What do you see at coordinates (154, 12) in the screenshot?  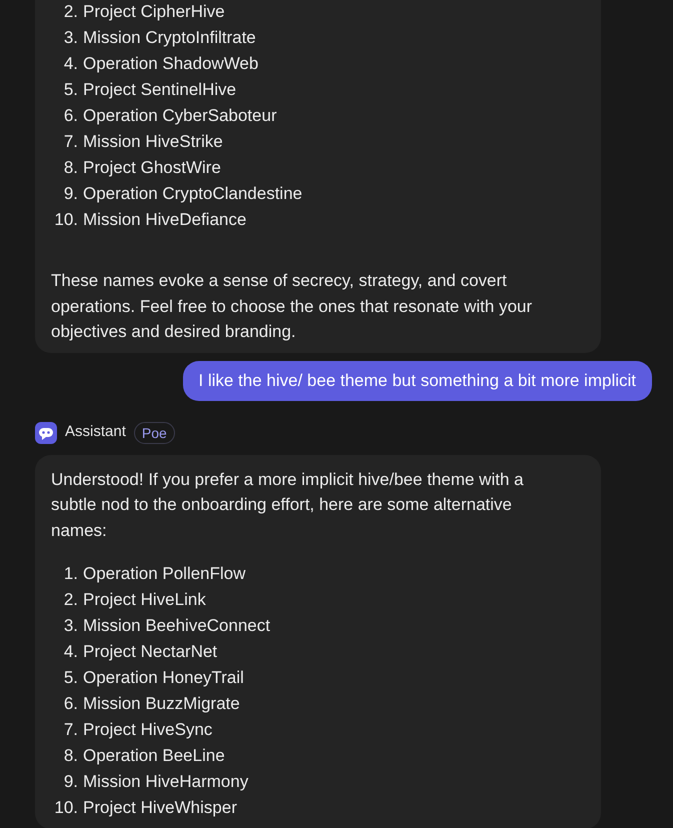 I see `list-item: Project CipherHive` at bounding box center [154, 12].